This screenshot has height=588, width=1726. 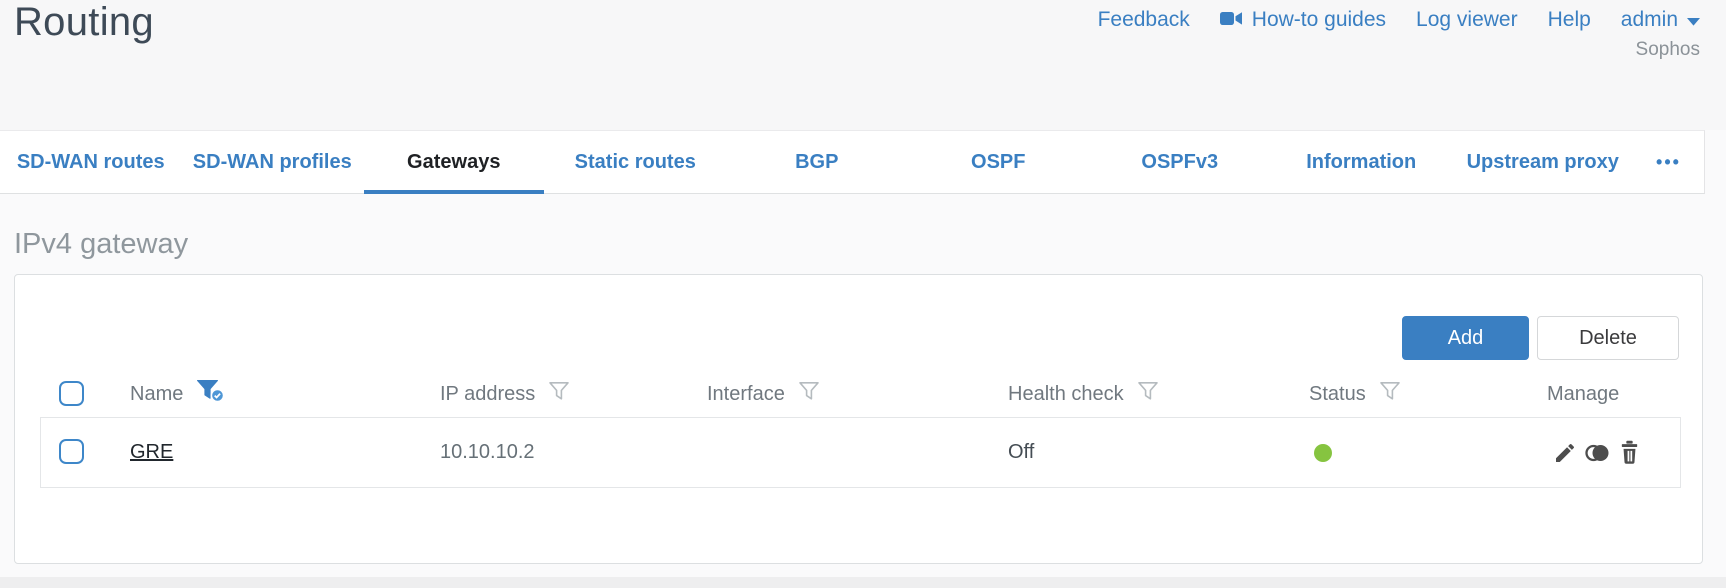 What do you see at coordinates (488, 393) in the screenshot?
I see `column-label: IP address` at bounding box center [488, 393].